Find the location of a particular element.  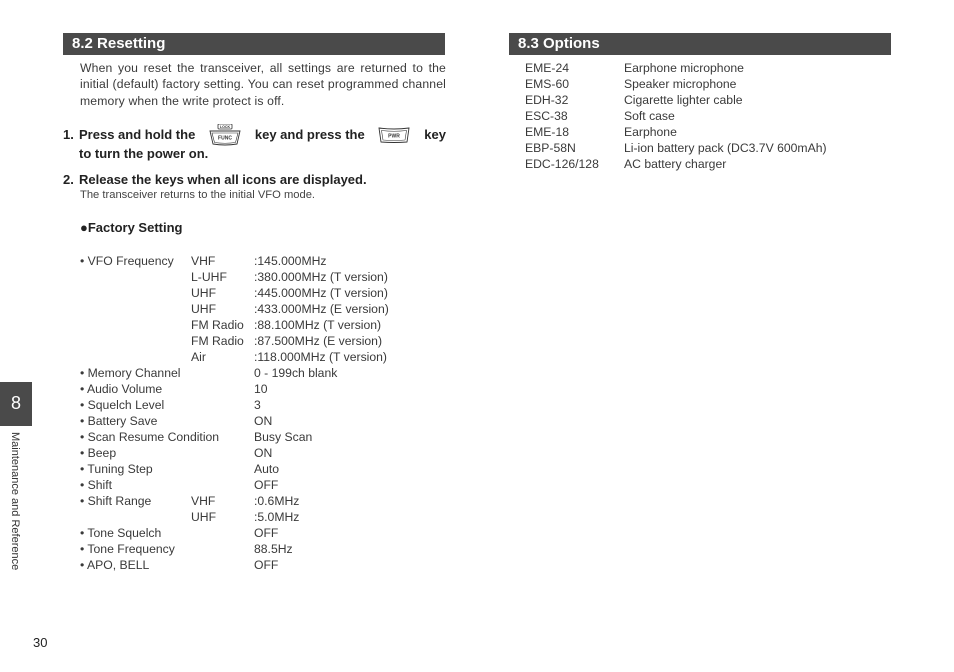

setting-value: :145.000MHz is located at coordinates (290, 261).